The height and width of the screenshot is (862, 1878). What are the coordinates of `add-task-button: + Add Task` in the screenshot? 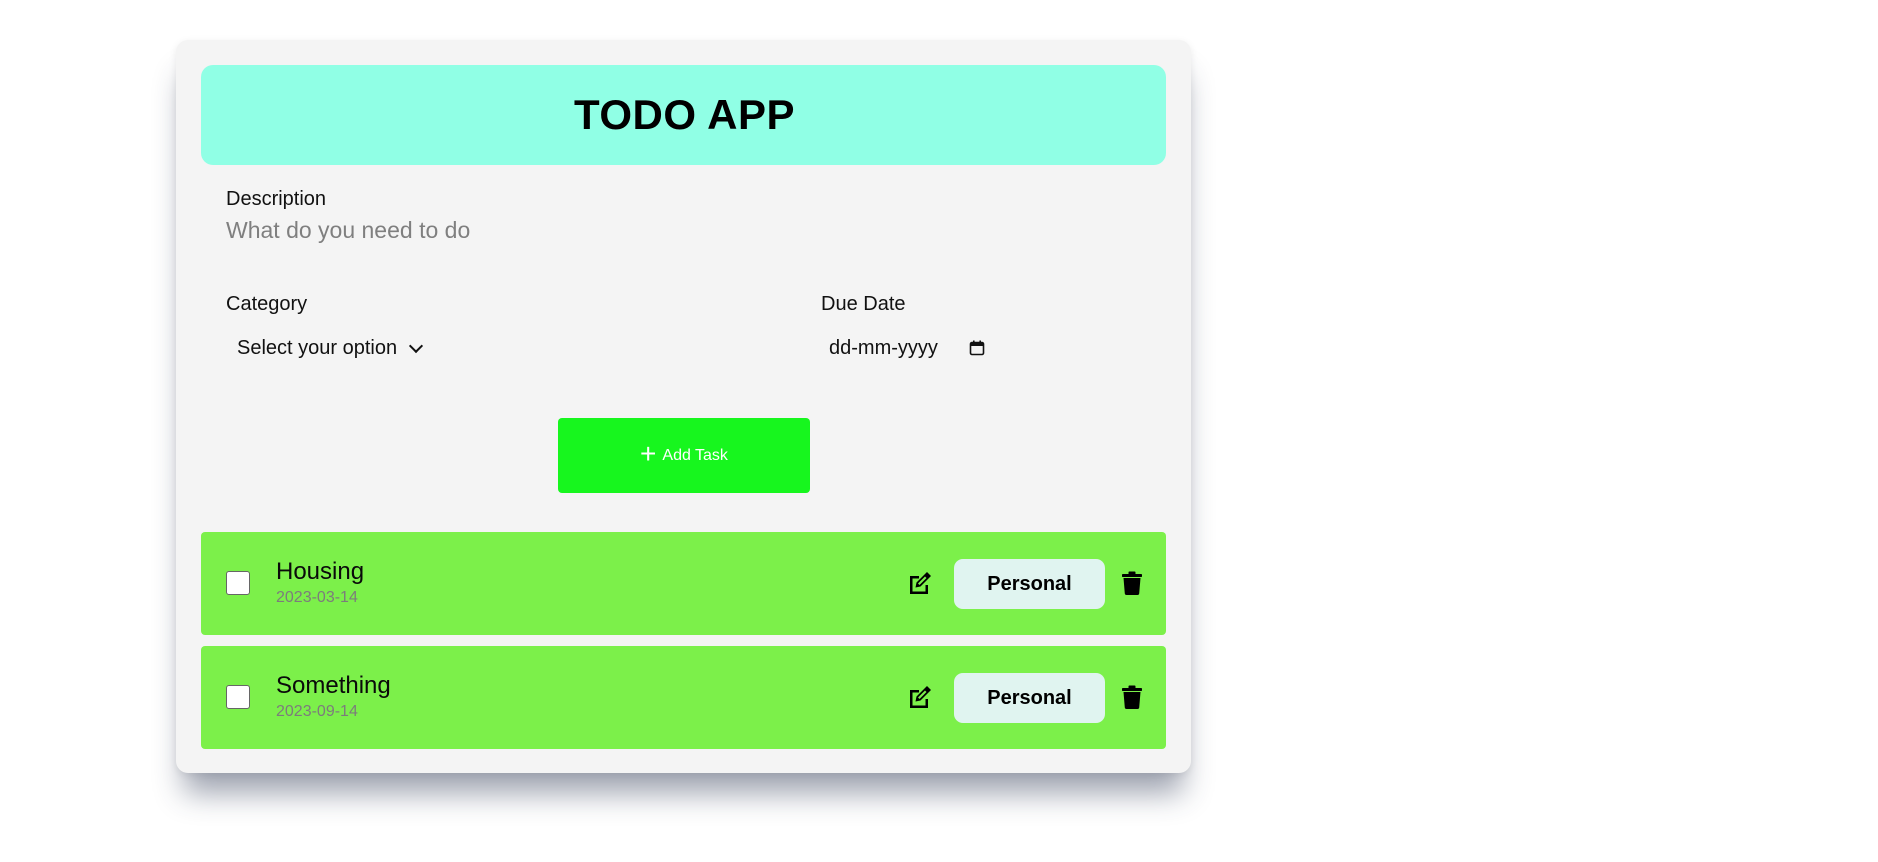 It's located at (684, 455).